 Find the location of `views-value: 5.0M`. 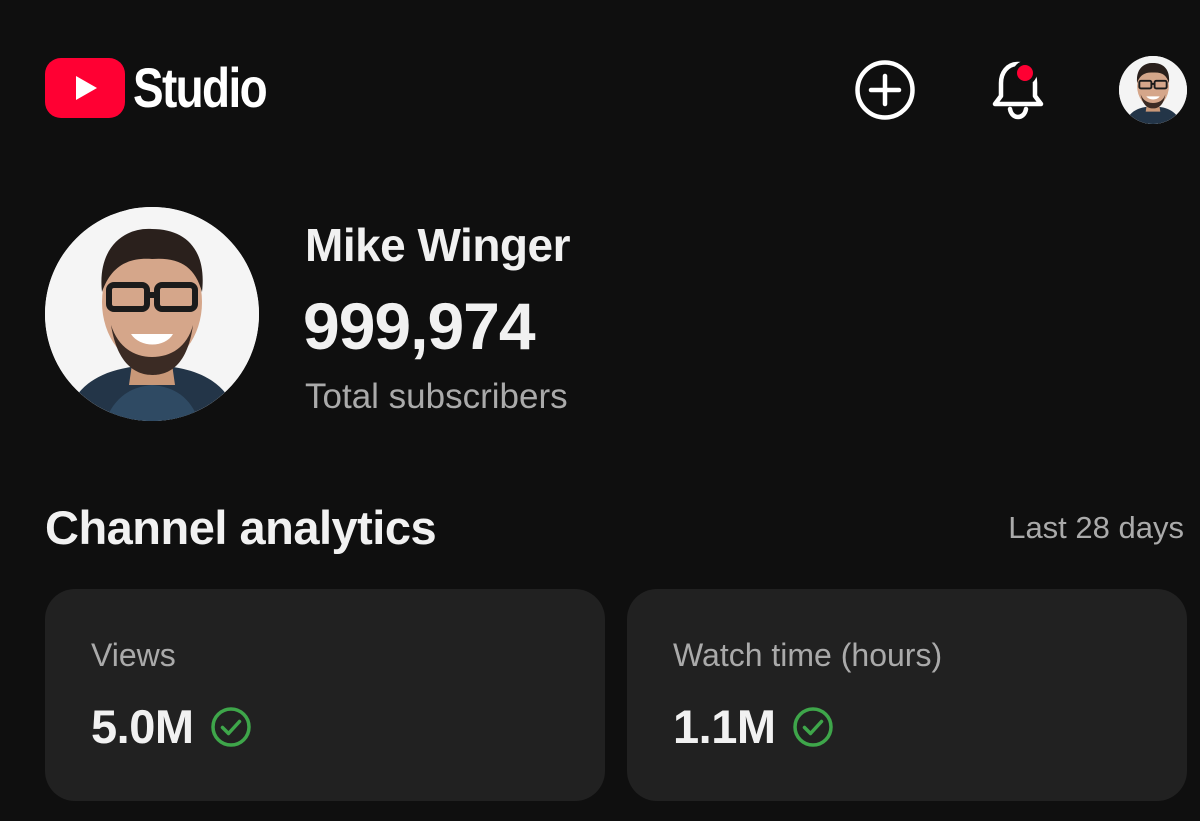

views-value: 5.0M is located at coordinates (142, 726).